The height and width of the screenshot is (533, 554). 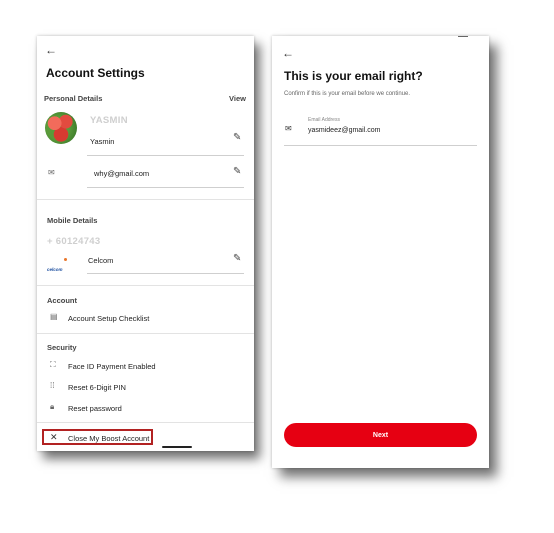 I want to click on carrier-name: Celcom, so click(x=101, y=260).